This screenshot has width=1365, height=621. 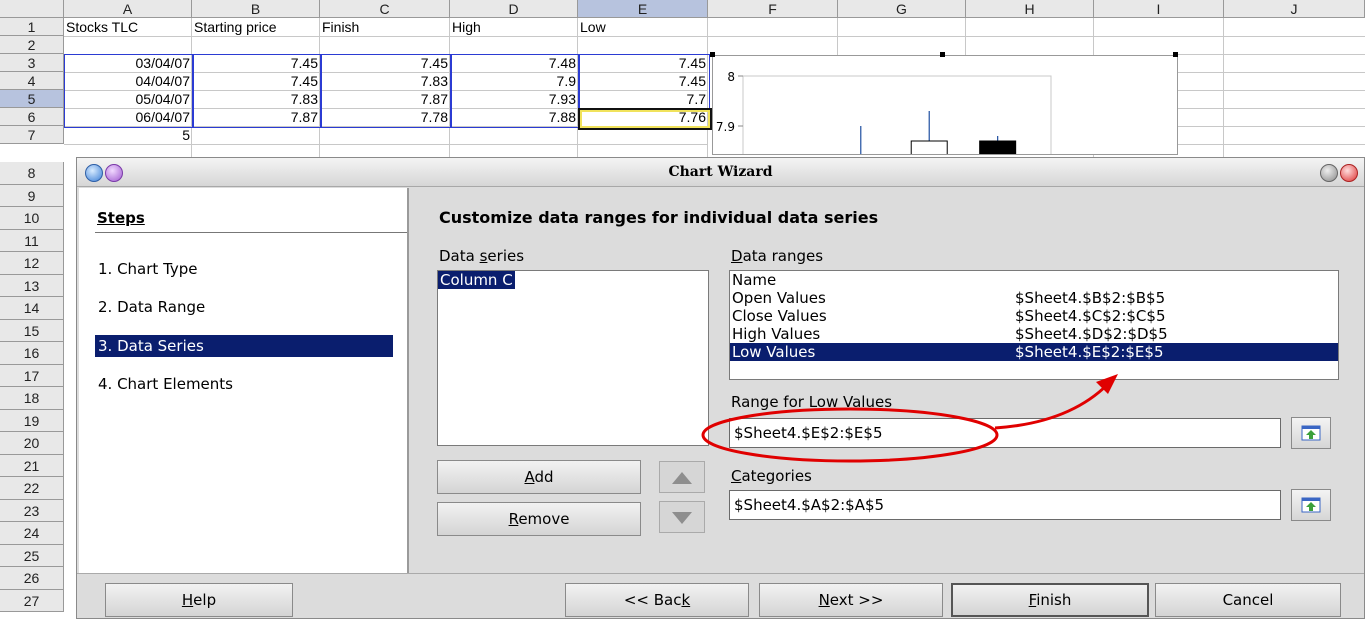 I want to click on annotation-arrow-line, so click(x=1052, y=406).